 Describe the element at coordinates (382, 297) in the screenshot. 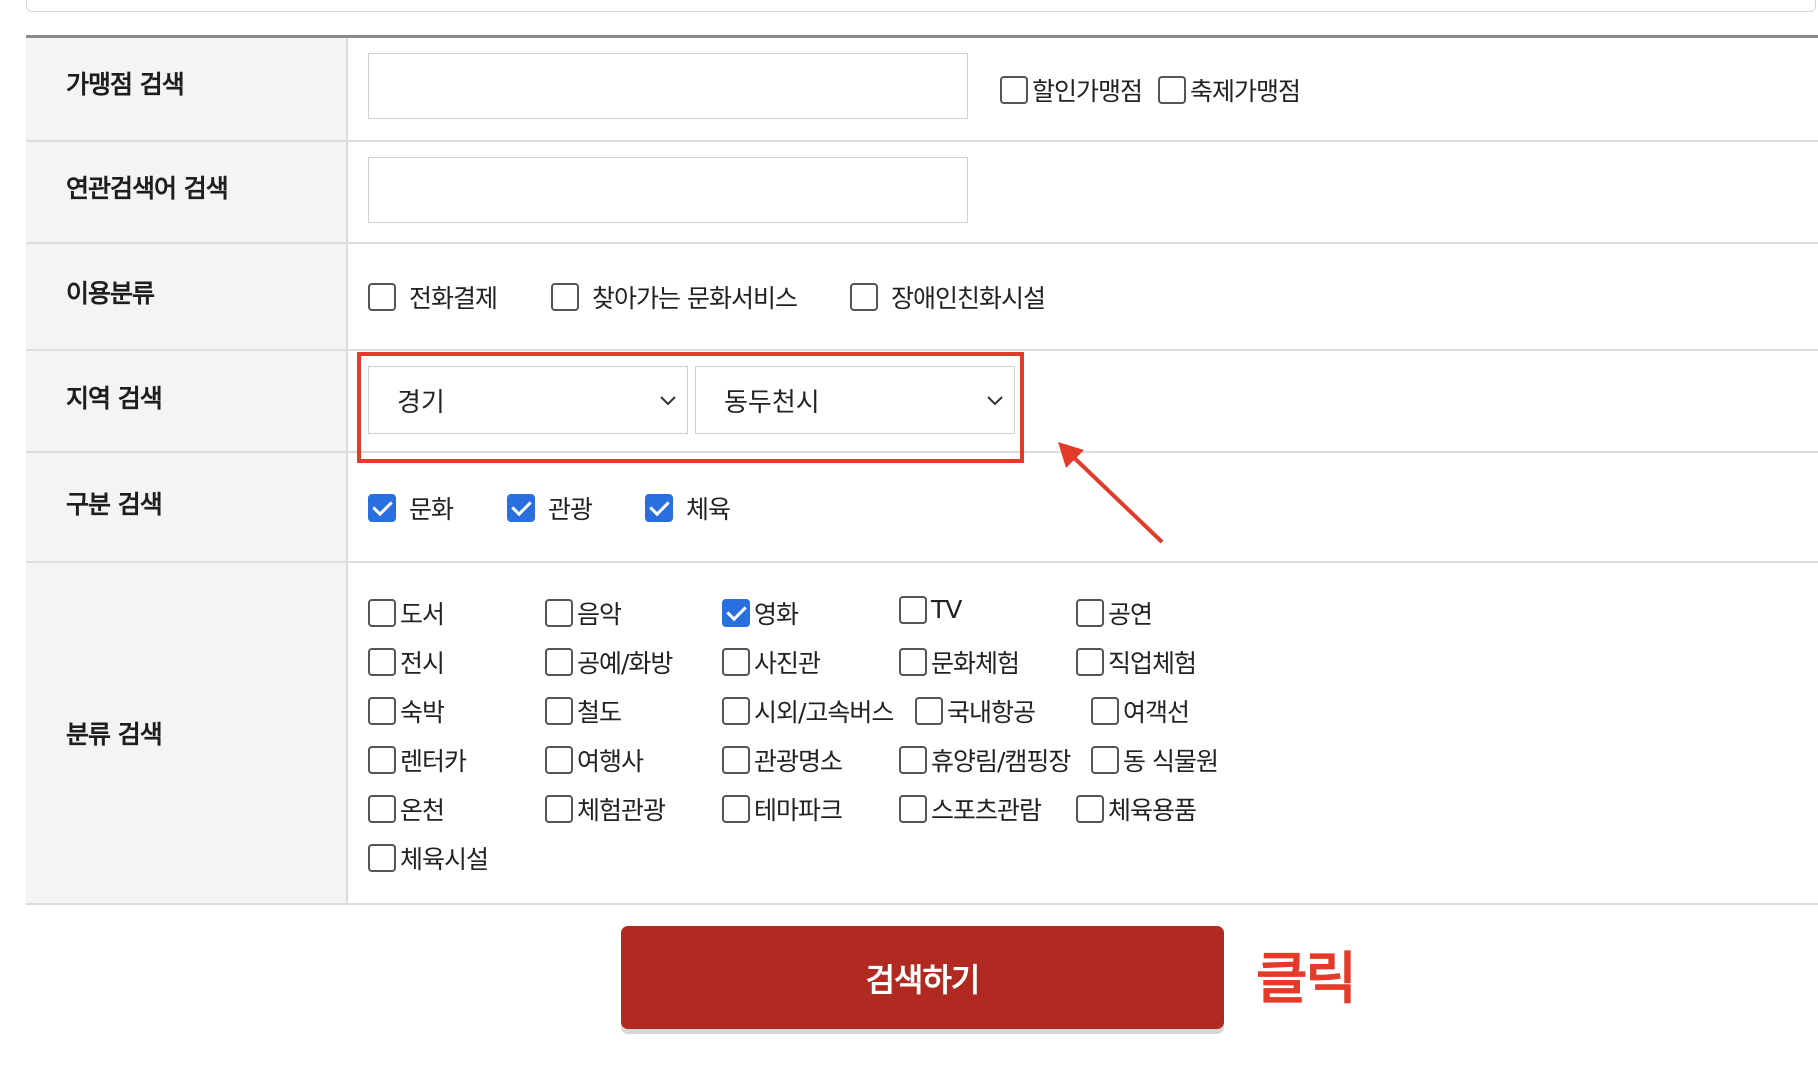

I see `phone-payment-checkbox` at that location.